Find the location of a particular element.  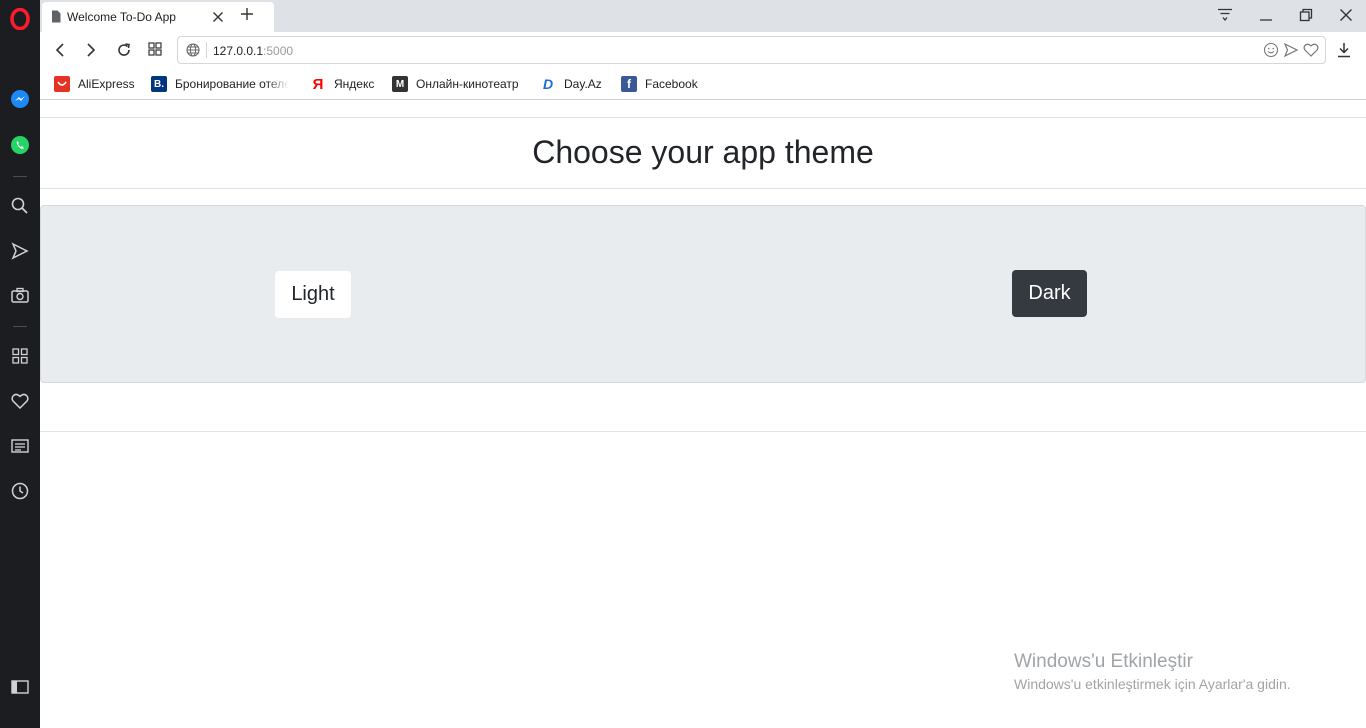

dayaz-icon: D is located at coordinates (548, 84).